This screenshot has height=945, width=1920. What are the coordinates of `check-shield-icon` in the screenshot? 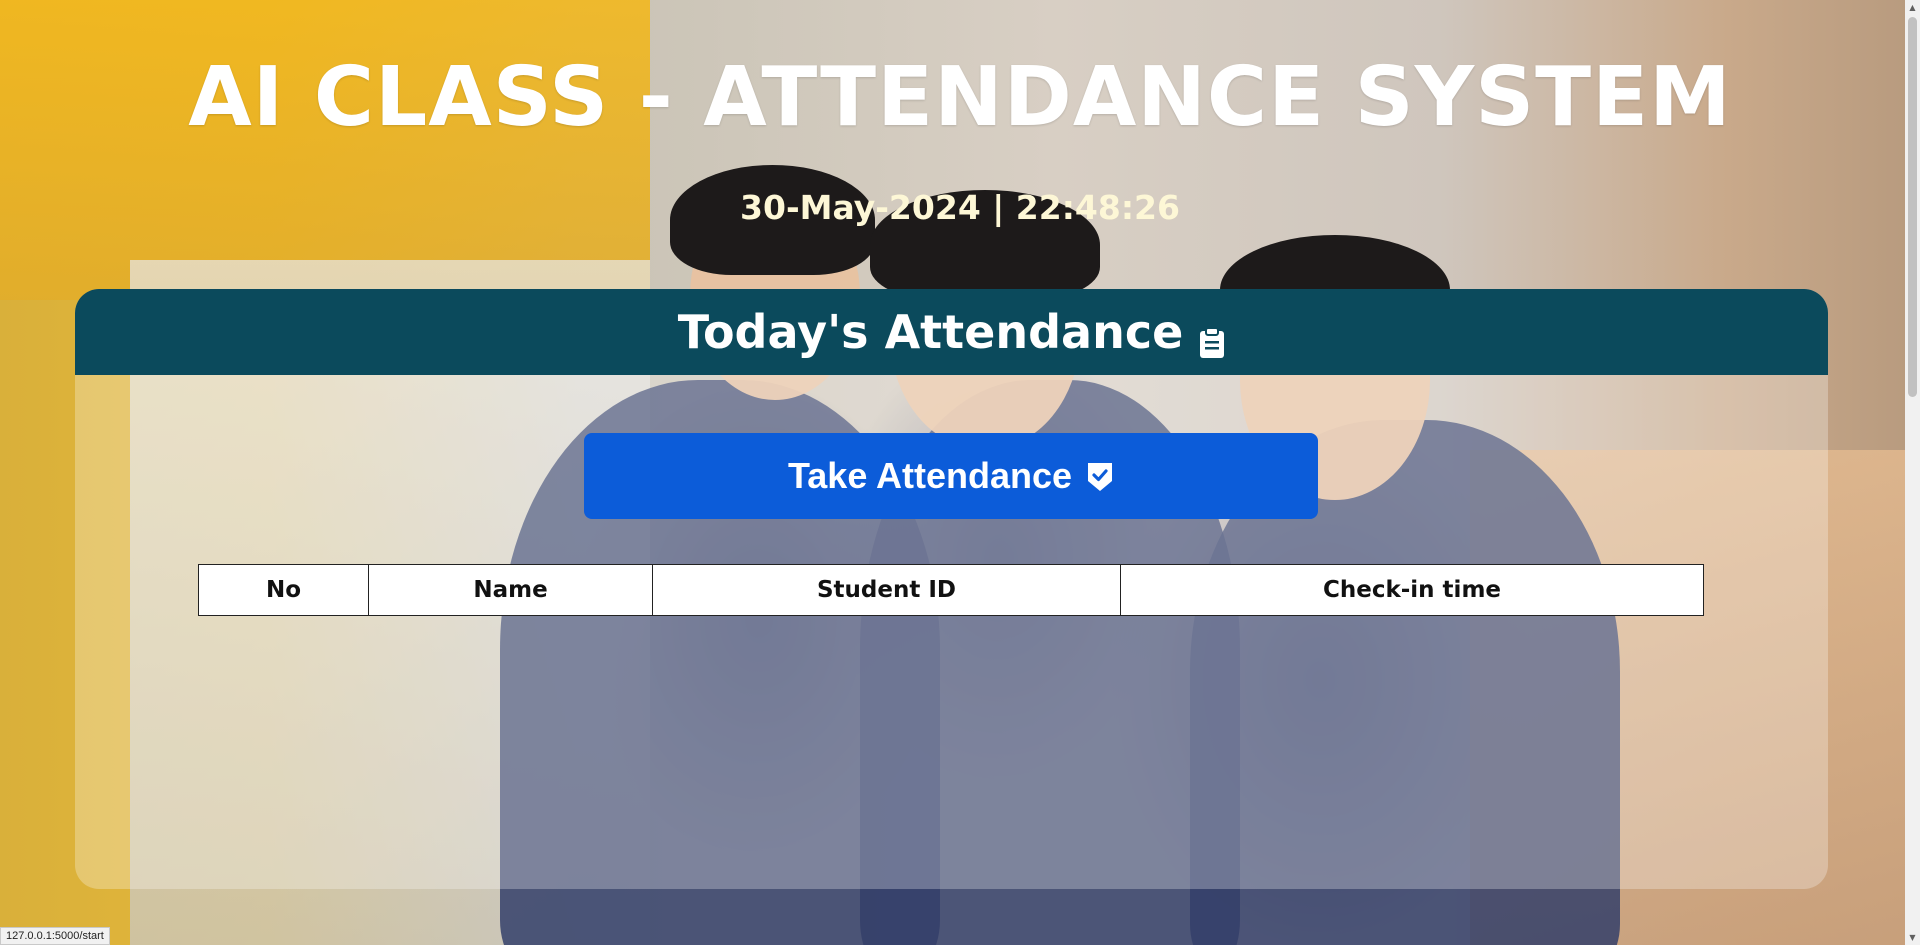 It's located at (1100, 476).